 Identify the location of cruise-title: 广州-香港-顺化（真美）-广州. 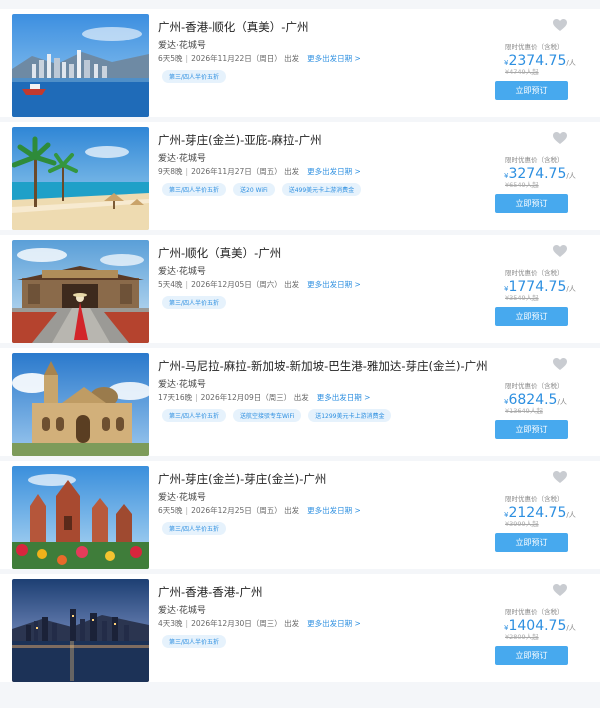
(323, 27).